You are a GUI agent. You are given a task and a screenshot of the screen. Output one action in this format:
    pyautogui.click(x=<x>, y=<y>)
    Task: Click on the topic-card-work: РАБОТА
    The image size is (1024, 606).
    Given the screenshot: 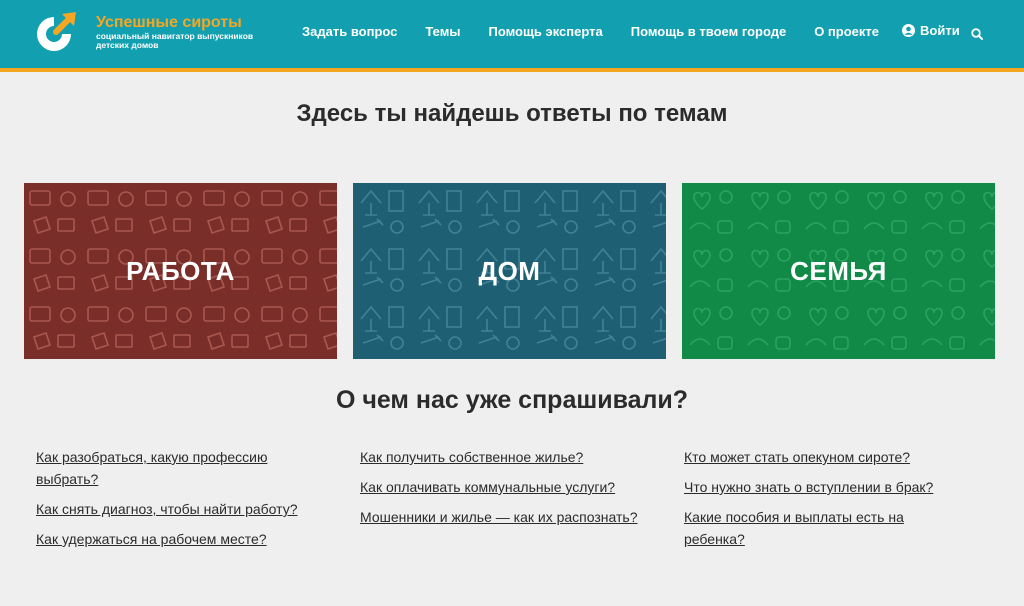 What is the action you would take?
    pyautogui.click(x=180, y=271)
    